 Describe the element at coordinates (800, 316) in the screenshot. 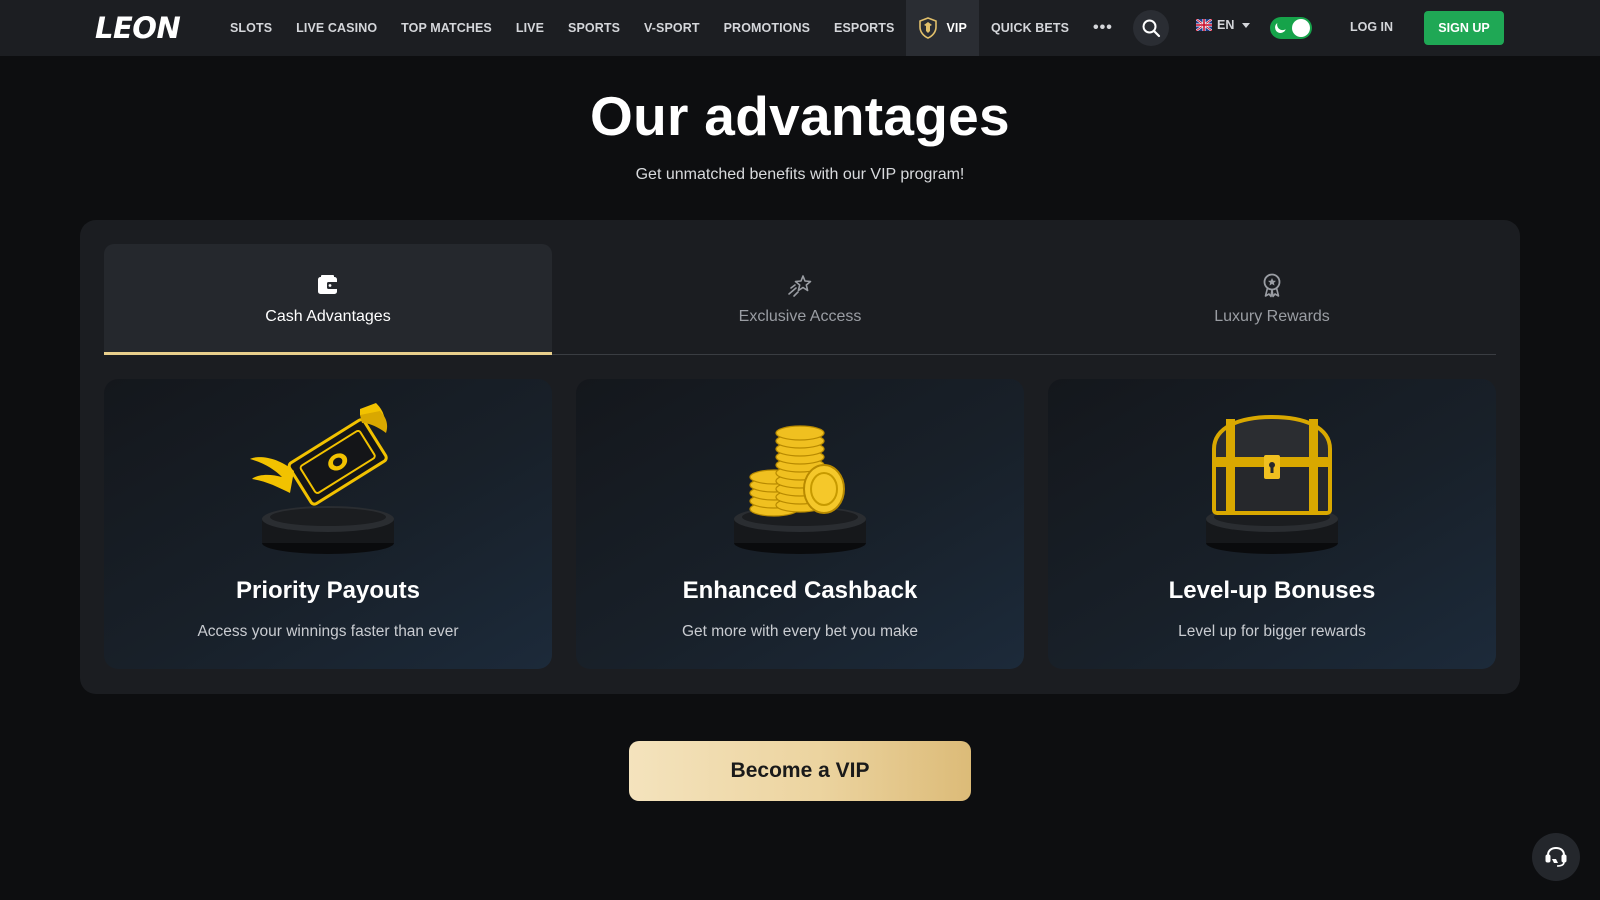

I see `tab-label: Exclusive Access` at that location.